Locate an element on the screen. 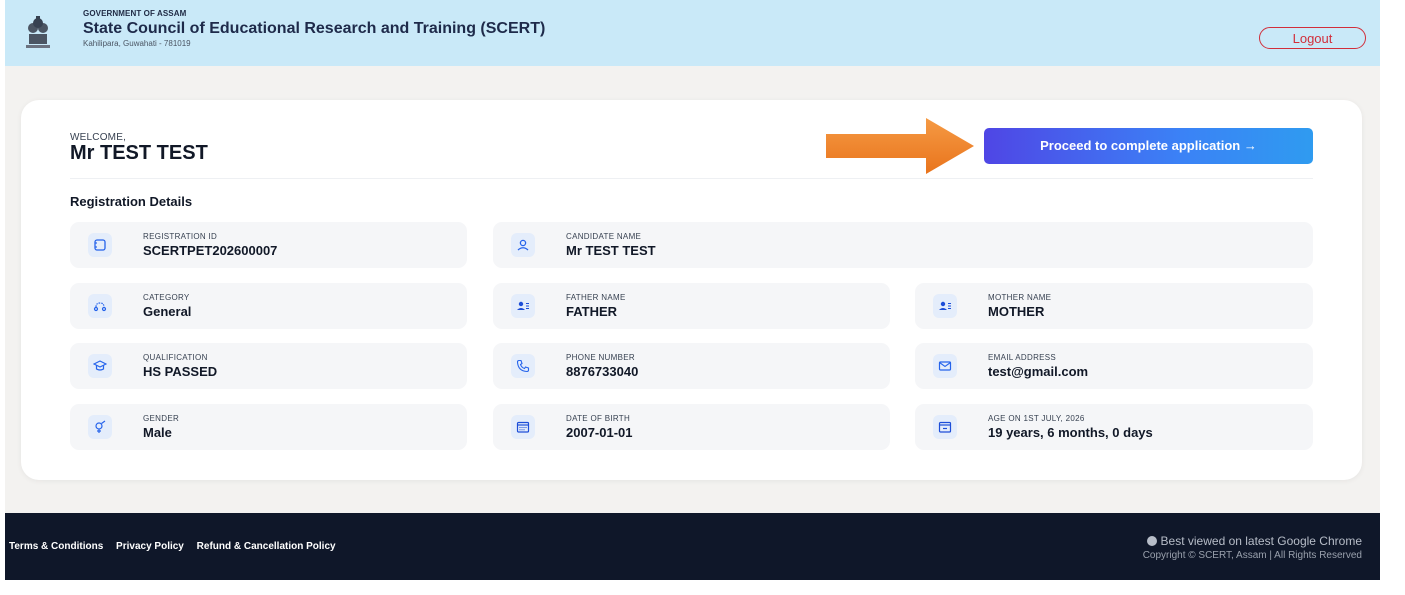  org-address: Kahilipara, Guwahati - 781019 is located at coordinates (137, 43).